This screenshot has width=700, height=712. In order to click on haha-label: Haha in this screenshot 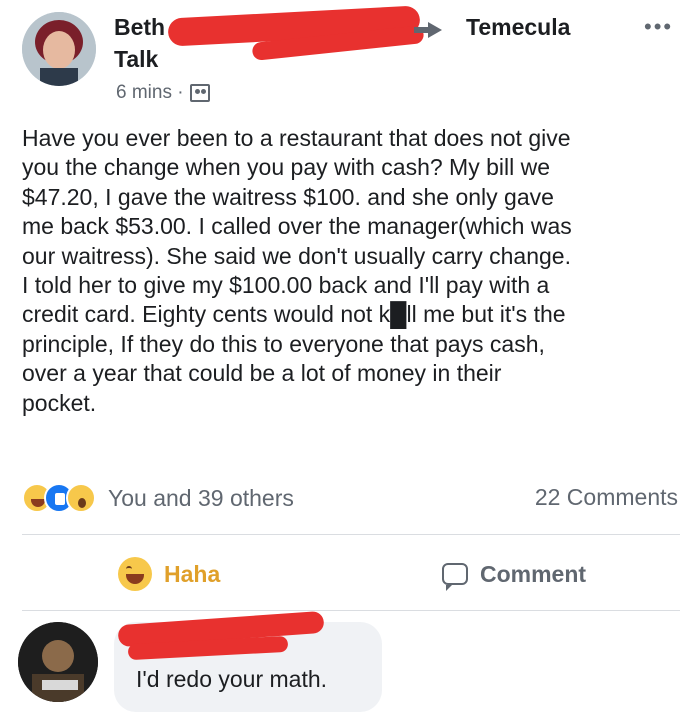, I will do `click(192, 573)`.